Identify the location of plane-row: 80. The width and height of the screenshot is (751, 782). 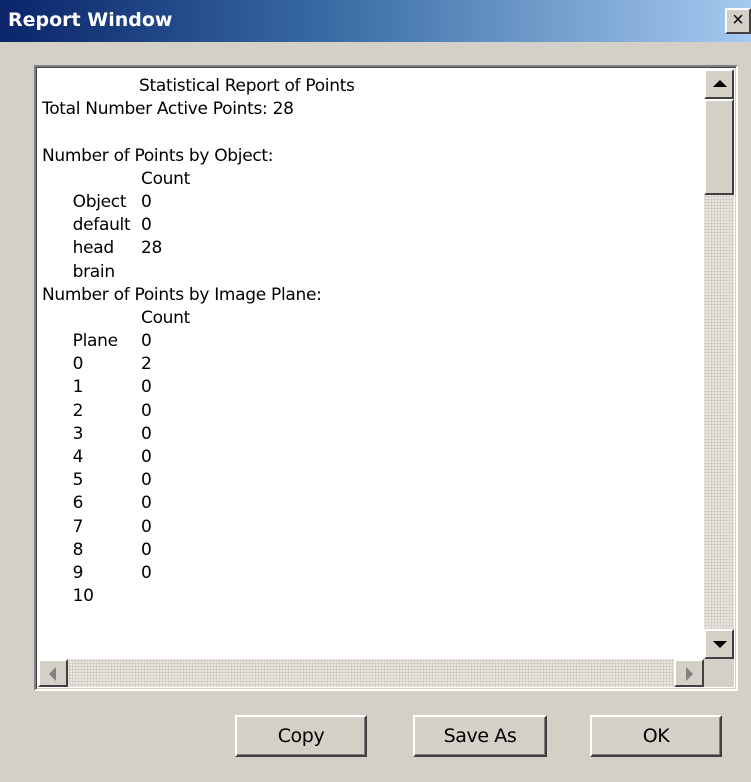
(372, 538).